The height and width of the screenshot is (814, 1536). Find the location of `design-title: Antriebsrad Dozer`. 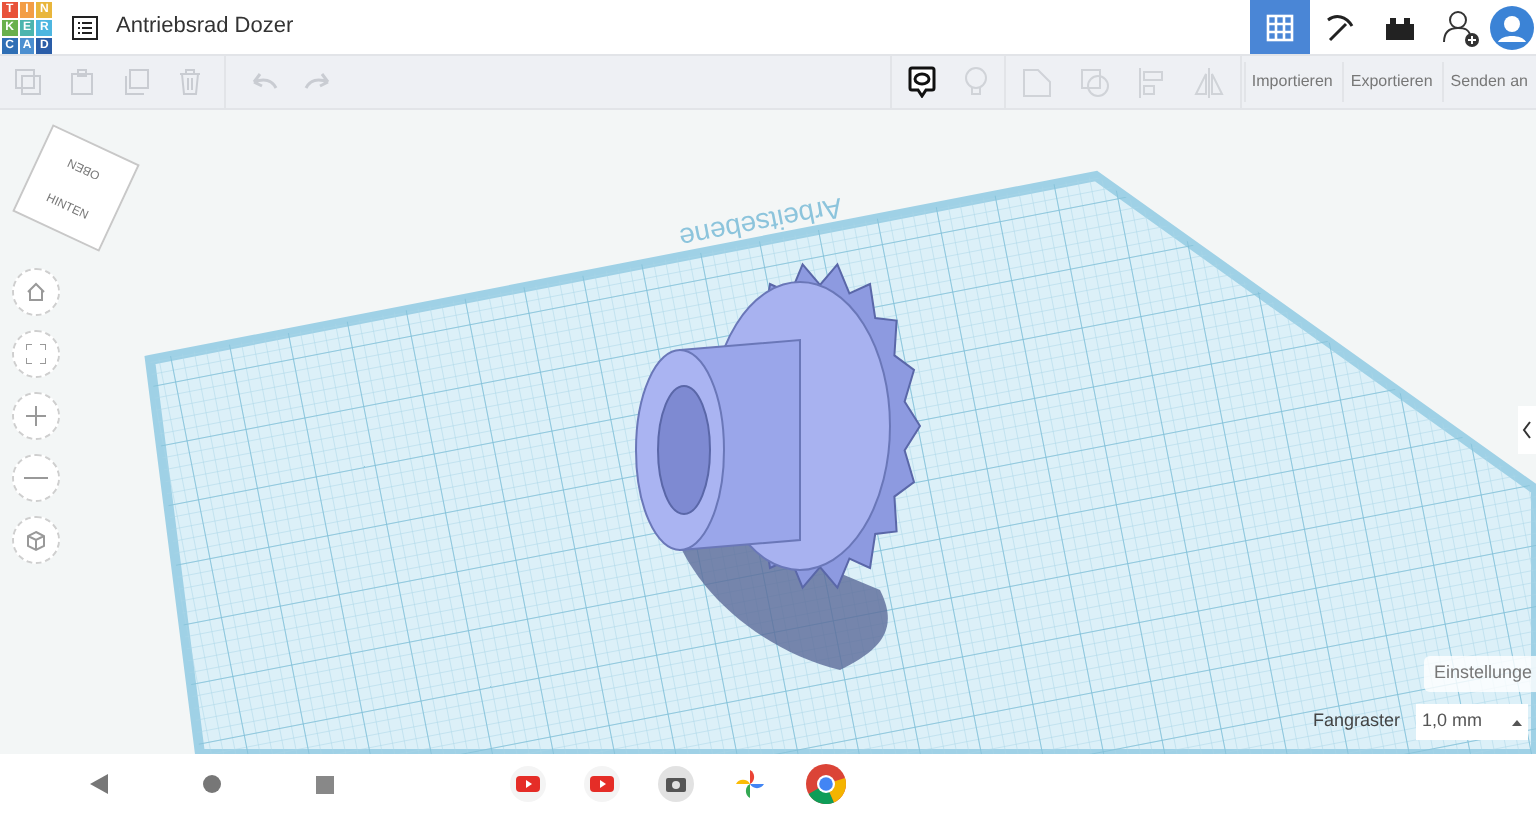

design-title: Antriebsrad Dozer is located at coordinates (205, 27).